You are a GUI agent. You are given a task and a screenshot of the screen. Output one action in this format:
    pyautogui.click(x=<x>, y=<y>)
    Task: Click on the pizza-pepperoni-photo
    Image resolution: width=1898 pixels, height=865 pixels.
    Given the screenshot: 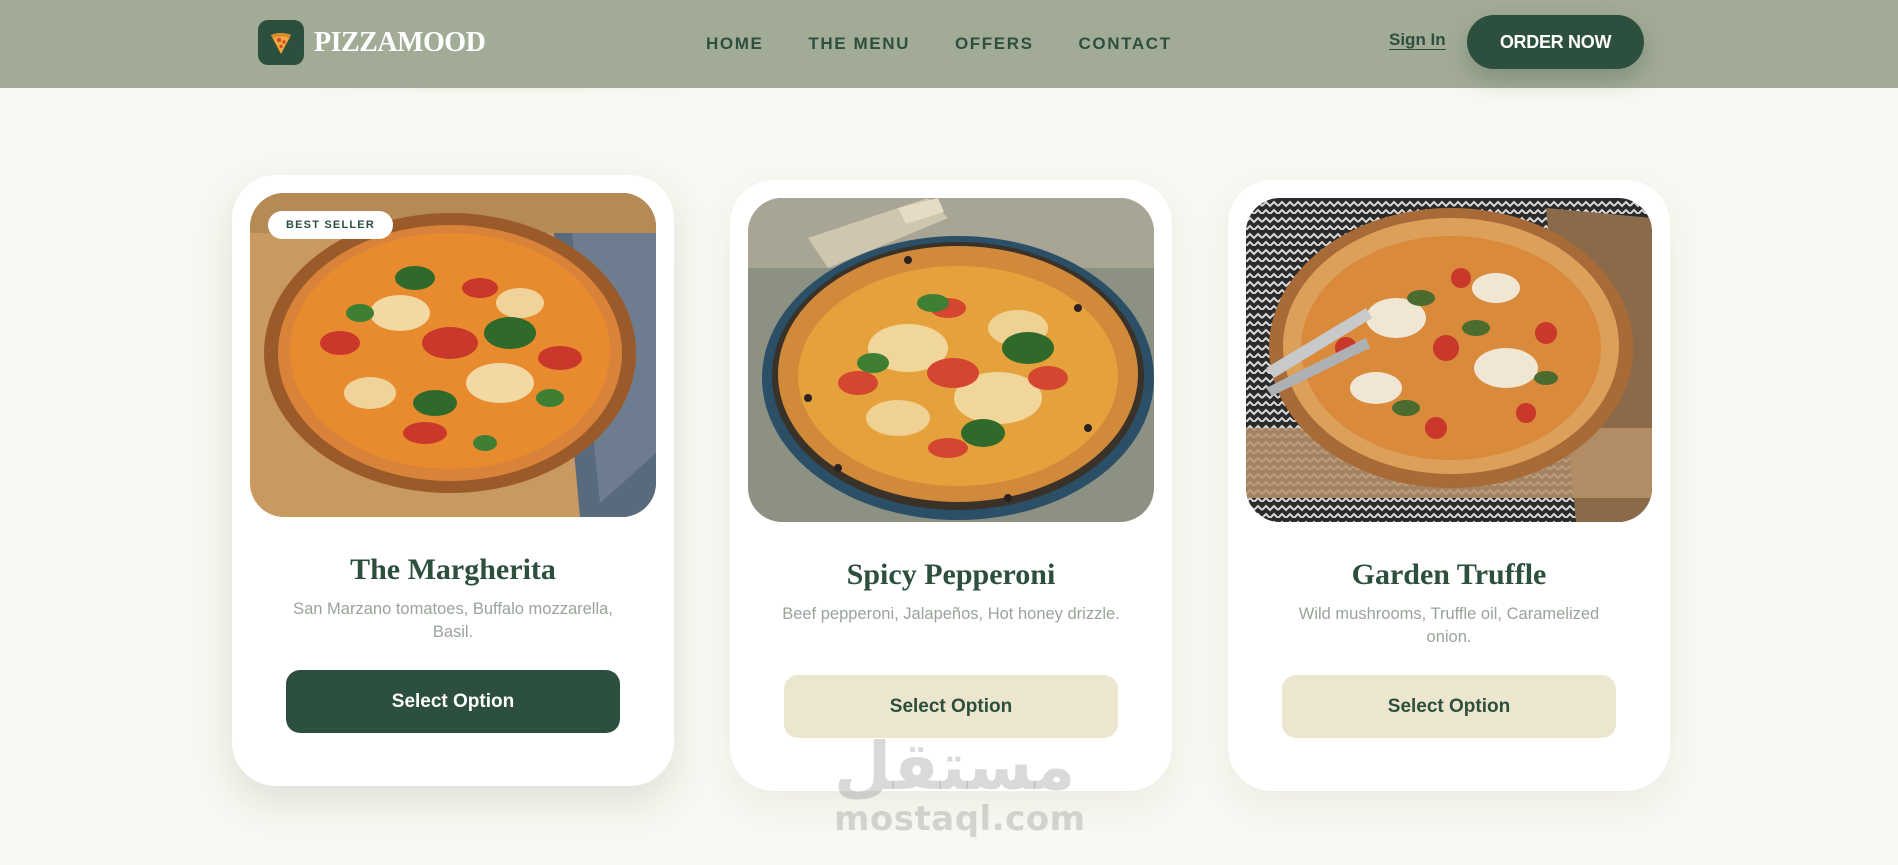 What is the action you would take?
    pyautogui.click(x=951, y=360)
    